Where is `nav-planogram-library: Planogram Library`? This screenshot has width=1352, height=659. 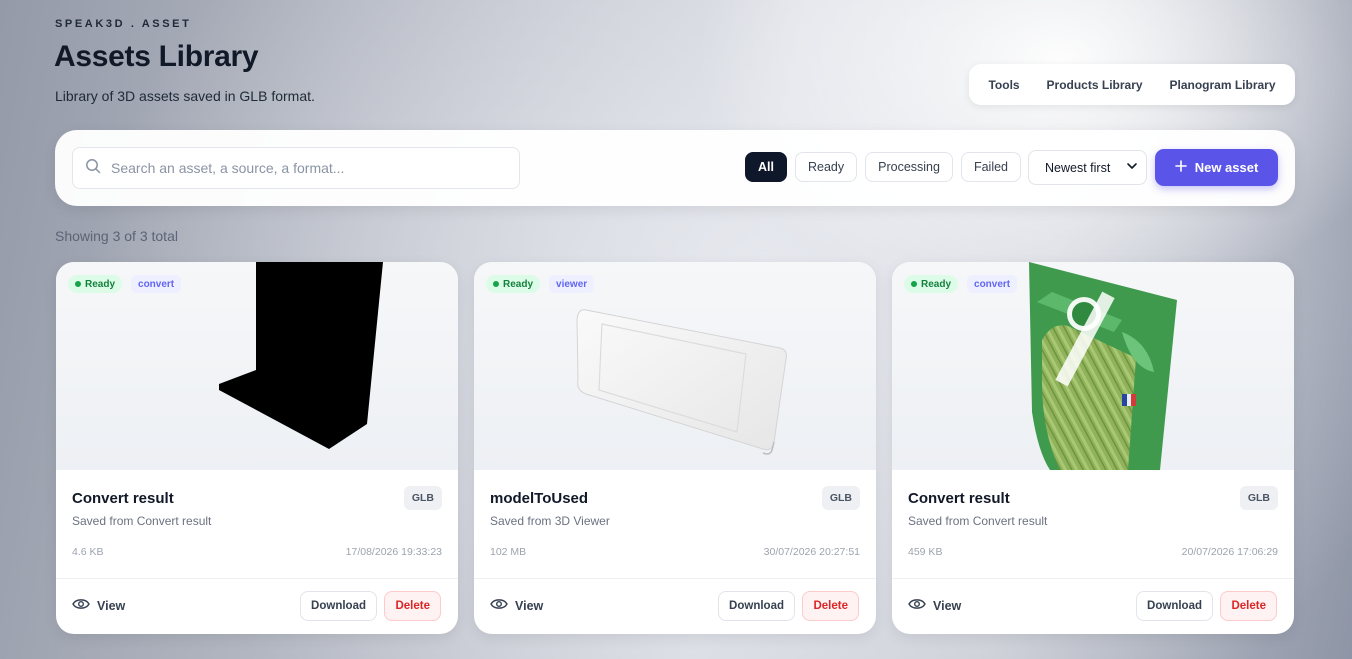 nav-planogram-library: Planogram Library is located at coordinates (1222, 85).